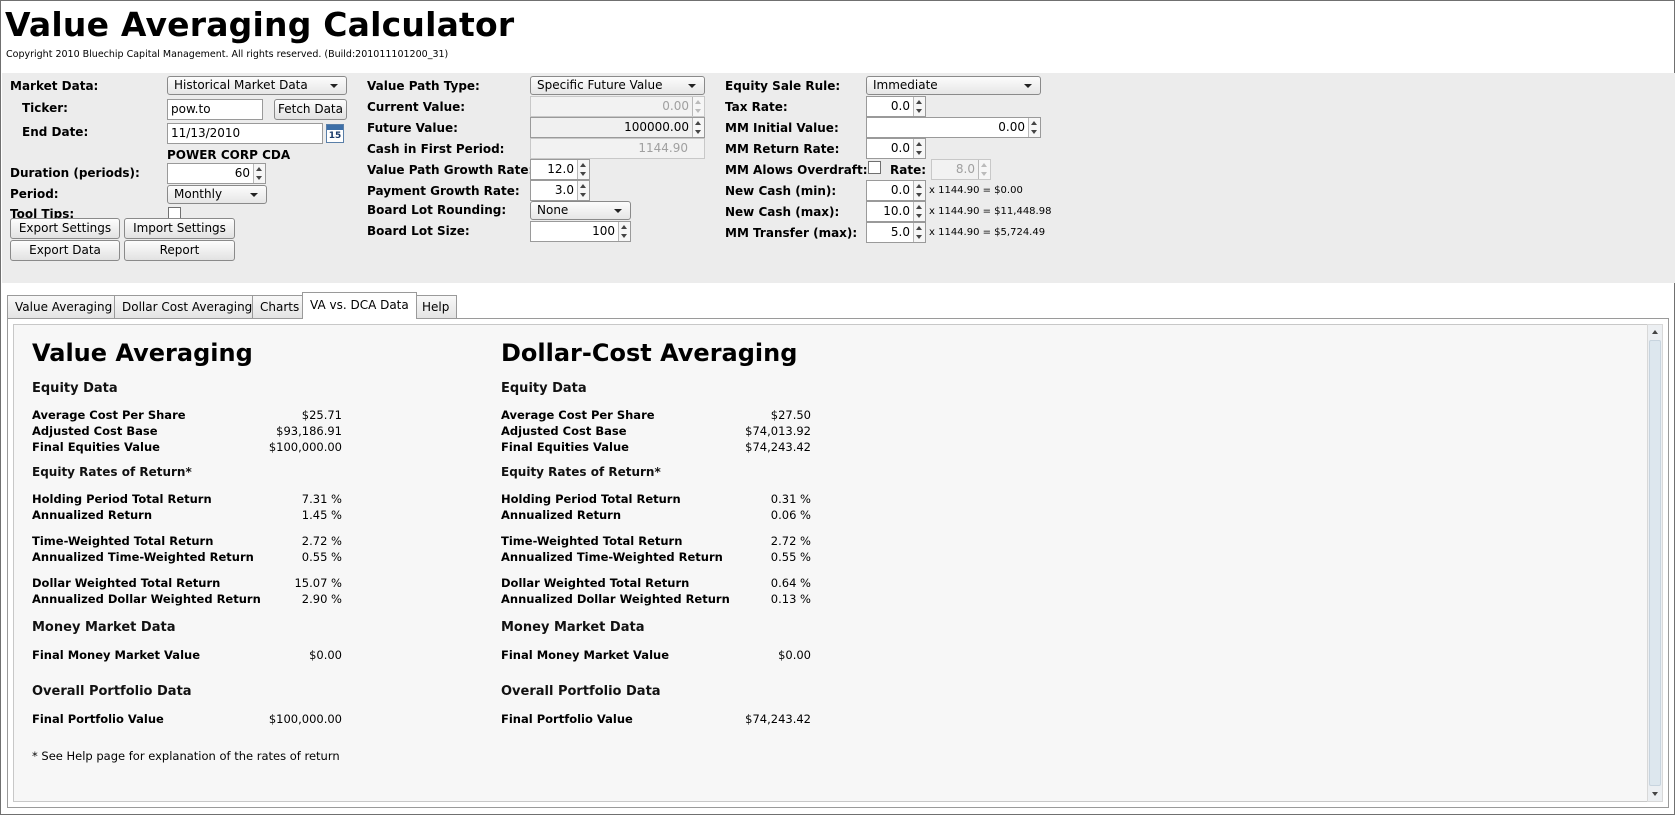 Image resolution: width=1675 pixels, height=815 pixels. Describe the element at coordinates (896, 232) in the screenshot. I see `mm-transfer-max-input: 5.0` at that location.